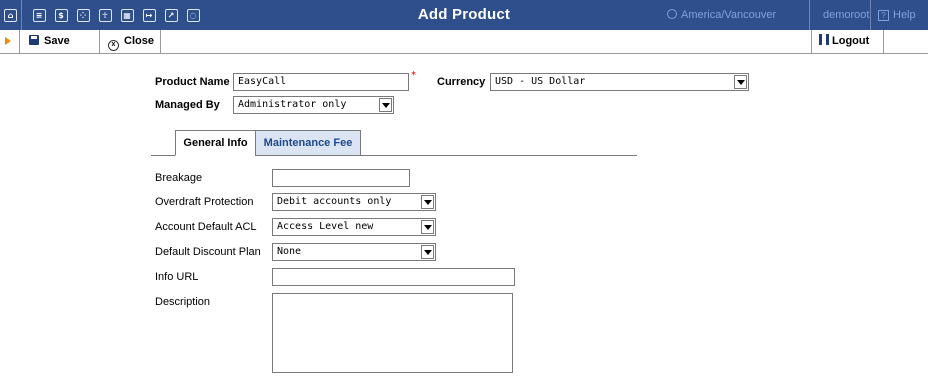 The image size is (928, 385). Describe the element at coordinates (215, 143) in the screenshot. I see `tab-general-info: General Info` at that location.